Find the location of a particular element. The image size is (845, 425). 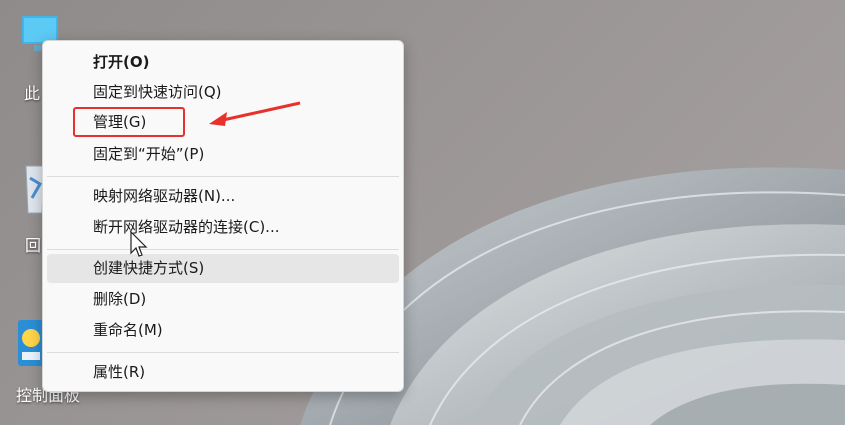

menu-item-properties: 属性(R) is located at coordinates (223, 372).